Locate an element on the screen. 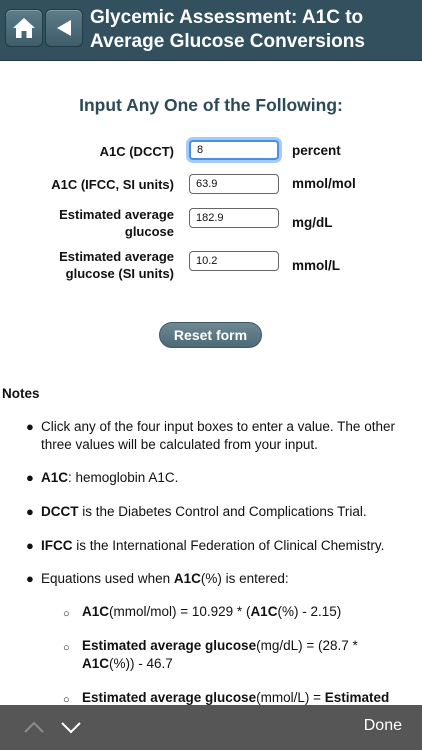 The image size is (422, 750). reset-form-button: Reset form is located at coordinates (210, 335).